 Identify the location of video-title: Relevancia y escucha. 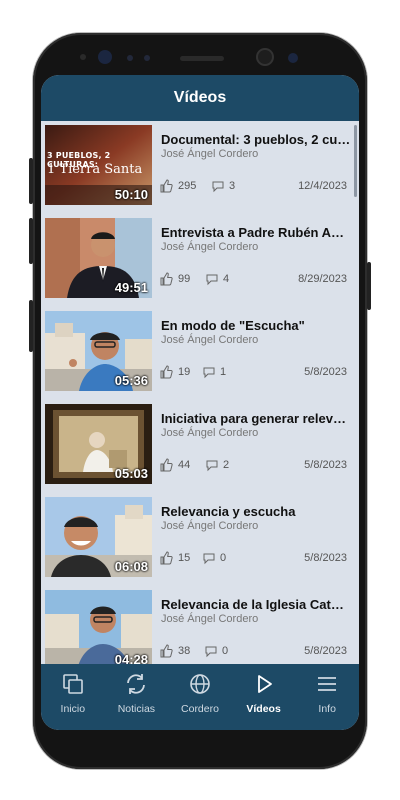
(256, 511).